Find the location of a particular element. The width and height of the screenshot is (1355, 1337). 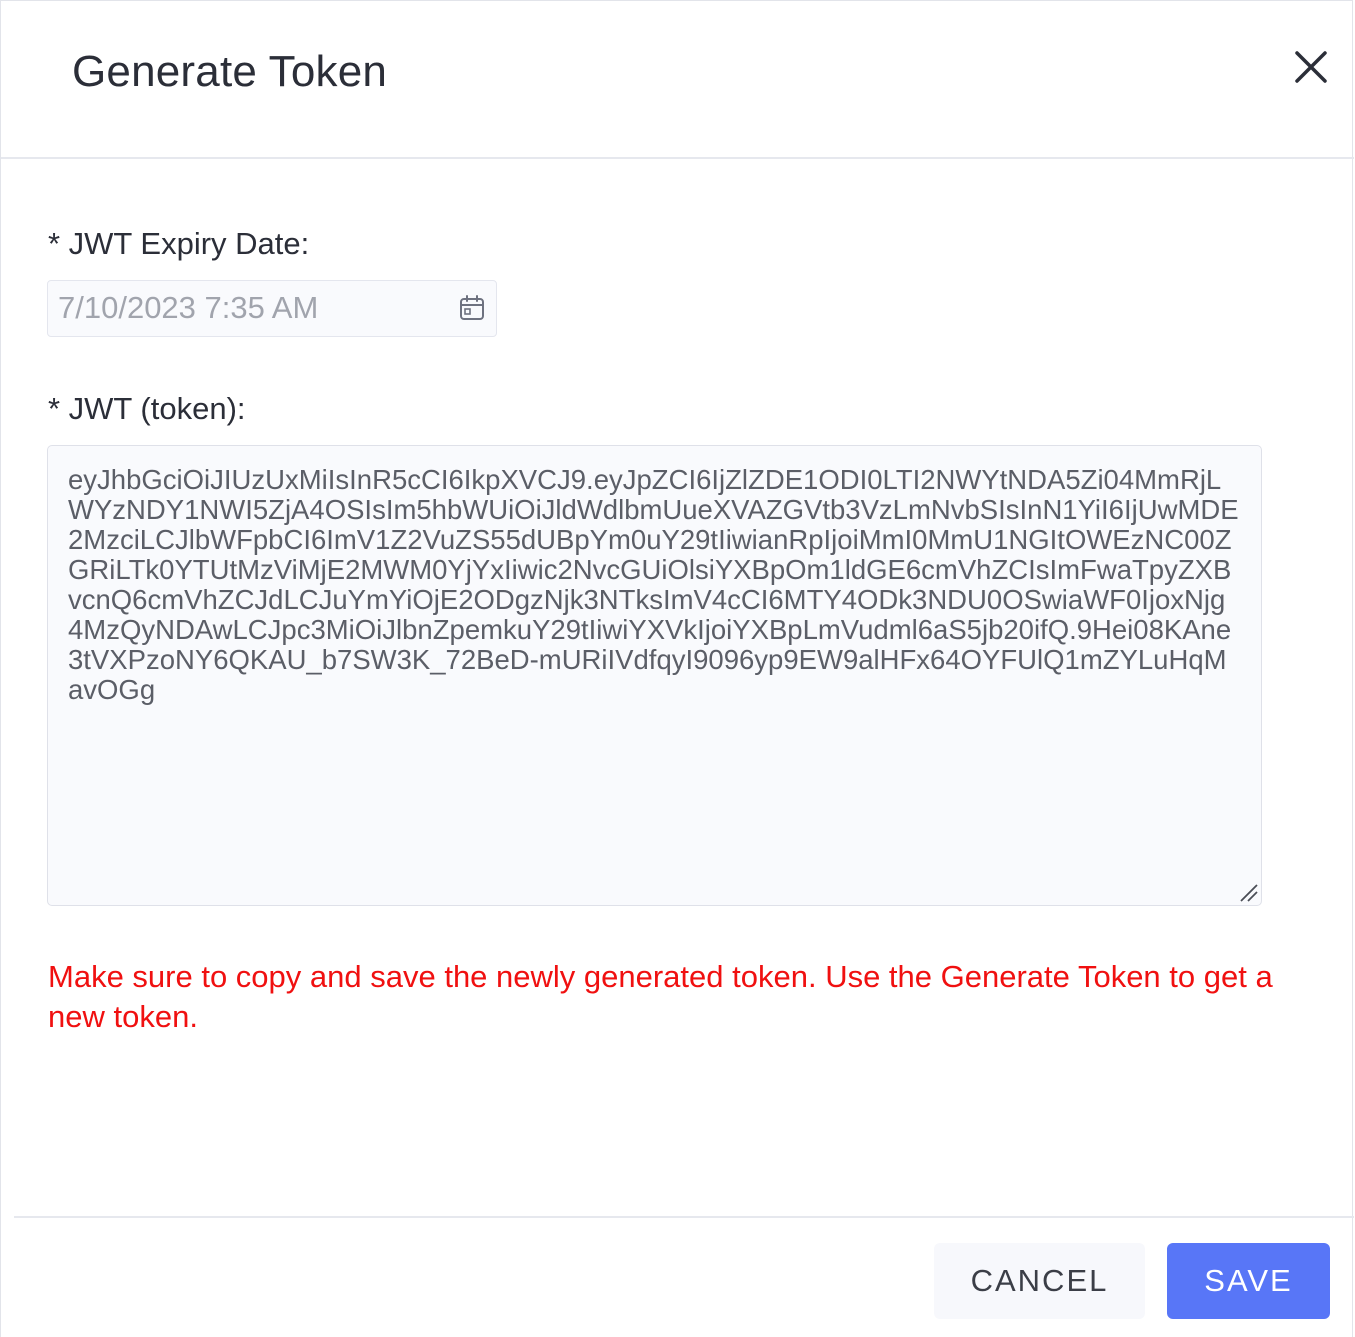

resize-handle-icon is located at coordinates (1248, 892).